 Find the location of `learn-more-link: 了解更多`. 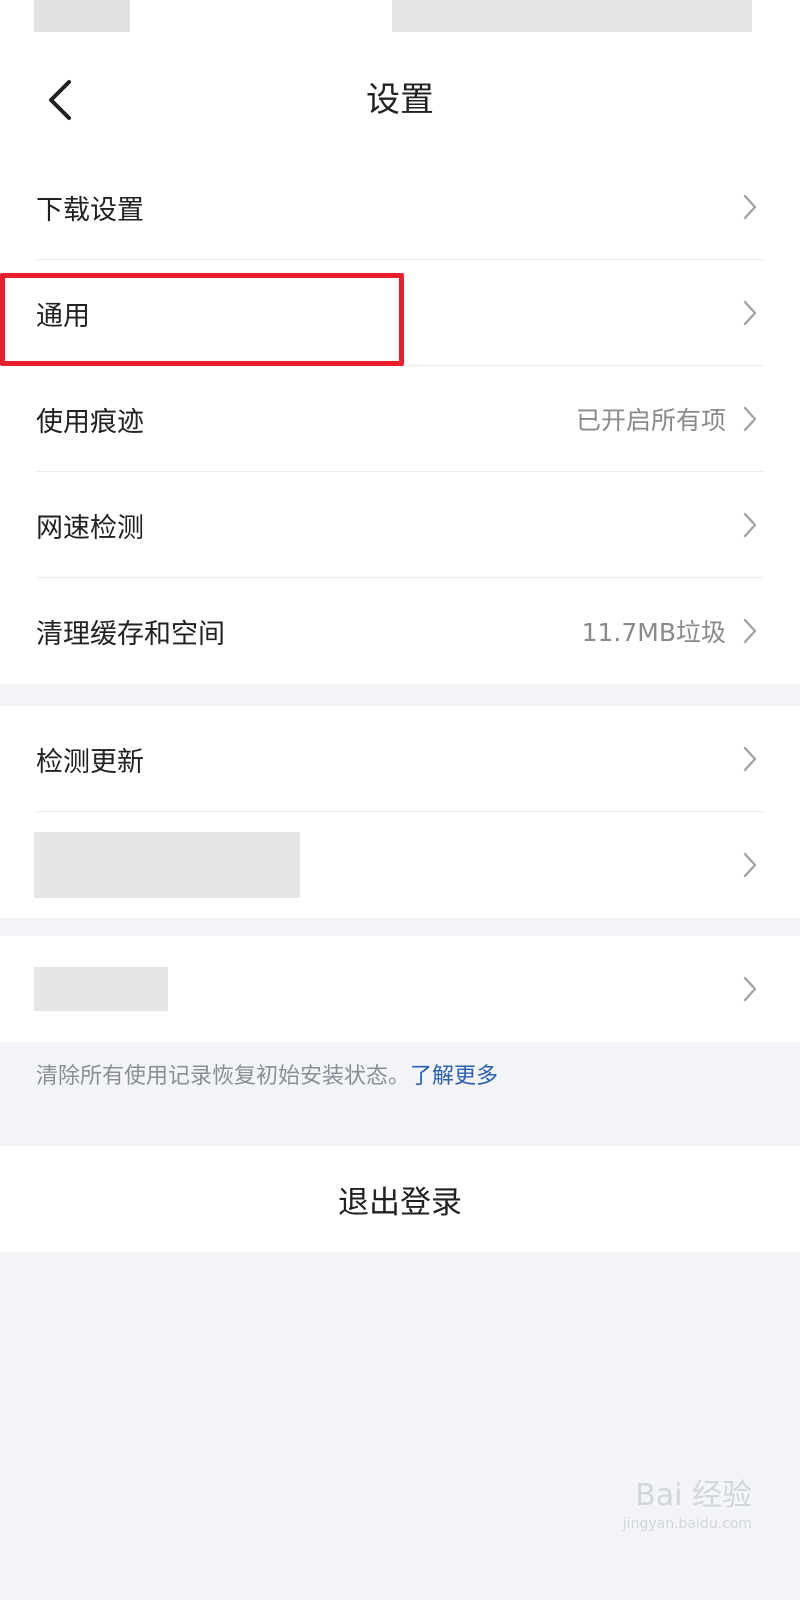

learn-more-link: 了解更多 is located at coordinates (454, 1076).